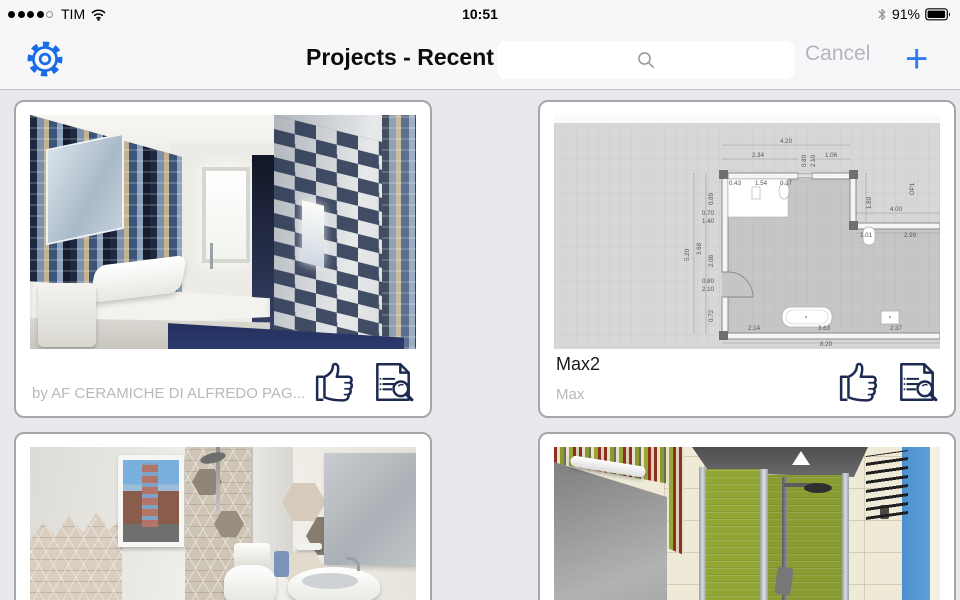 This screenshot has width=960, height=600. What do you see at coordinates (687, 254) in the screenshot?
I see `svg-text: 5.20` at bounding box center [687, 254].